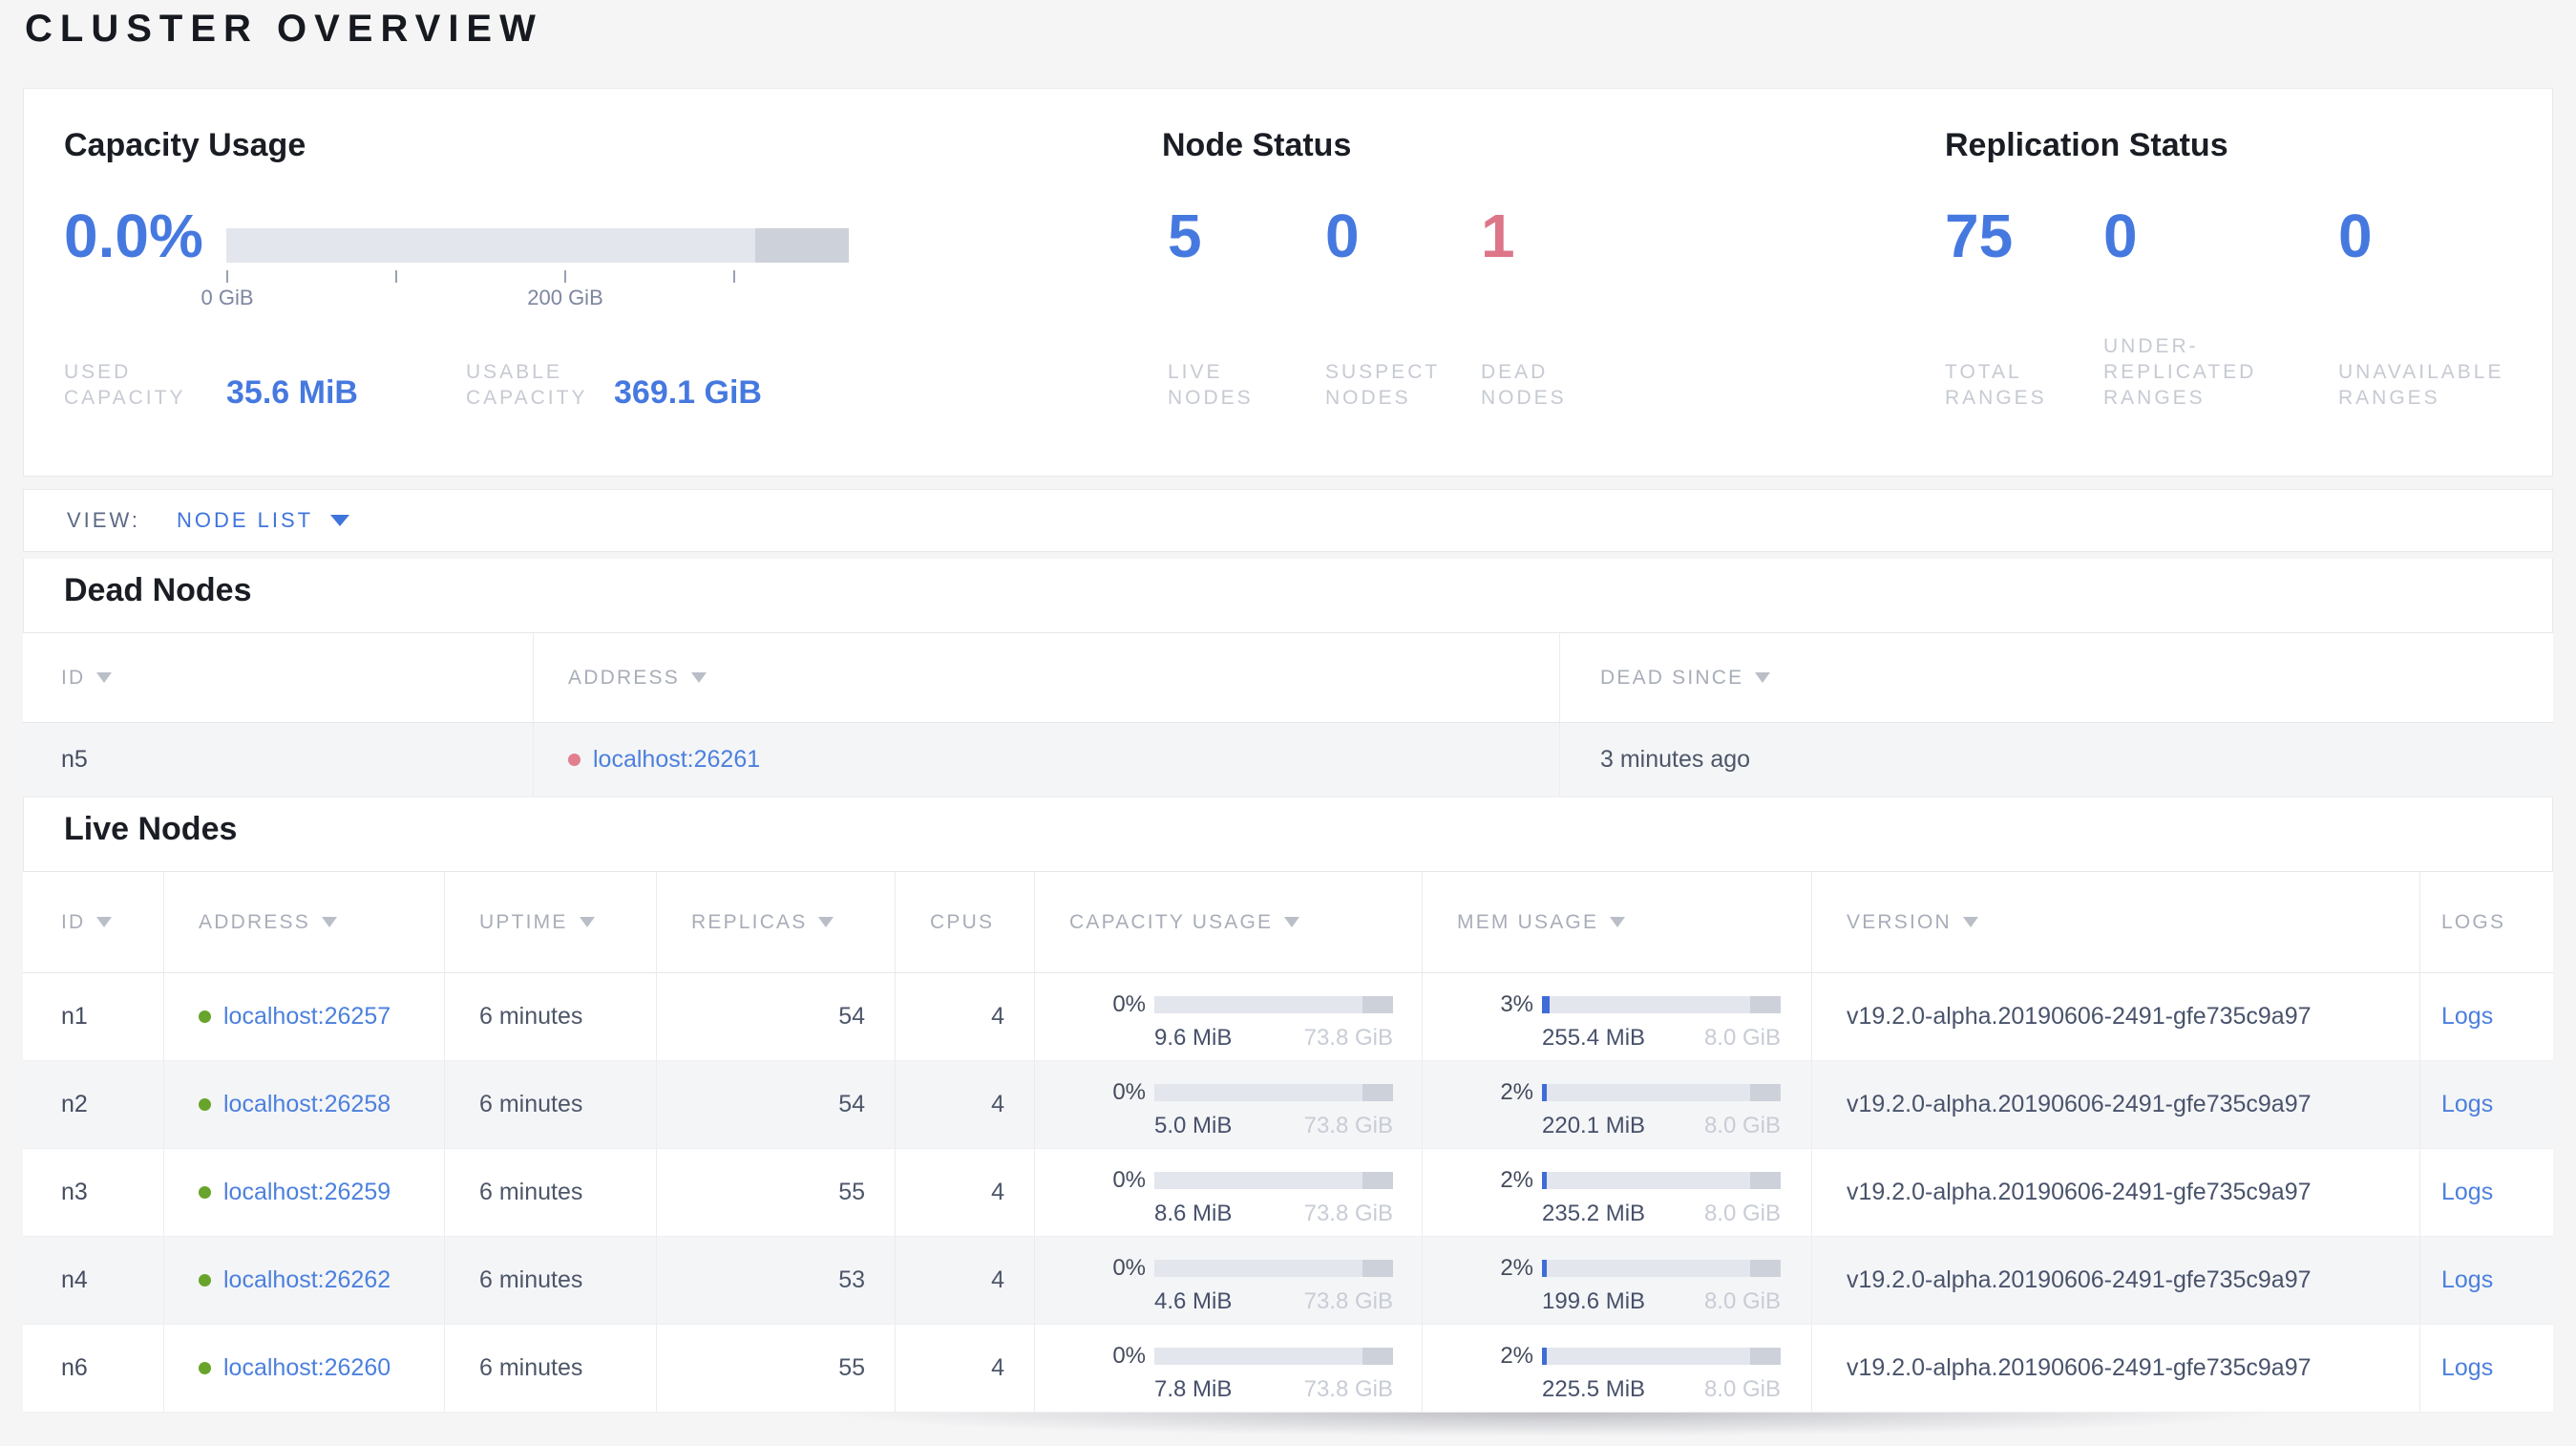  What do you see at coordinates (292, 392) in the screenshot?
I see `used-capacity-value: 35.6 MiB` at bounding box center [292, 392].